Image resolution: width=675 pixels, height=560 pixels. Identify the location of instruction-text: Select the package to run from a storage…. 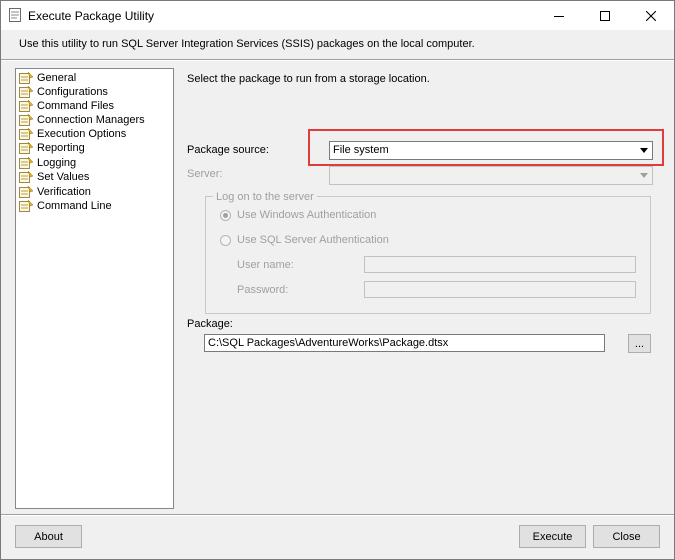
(308, 79).